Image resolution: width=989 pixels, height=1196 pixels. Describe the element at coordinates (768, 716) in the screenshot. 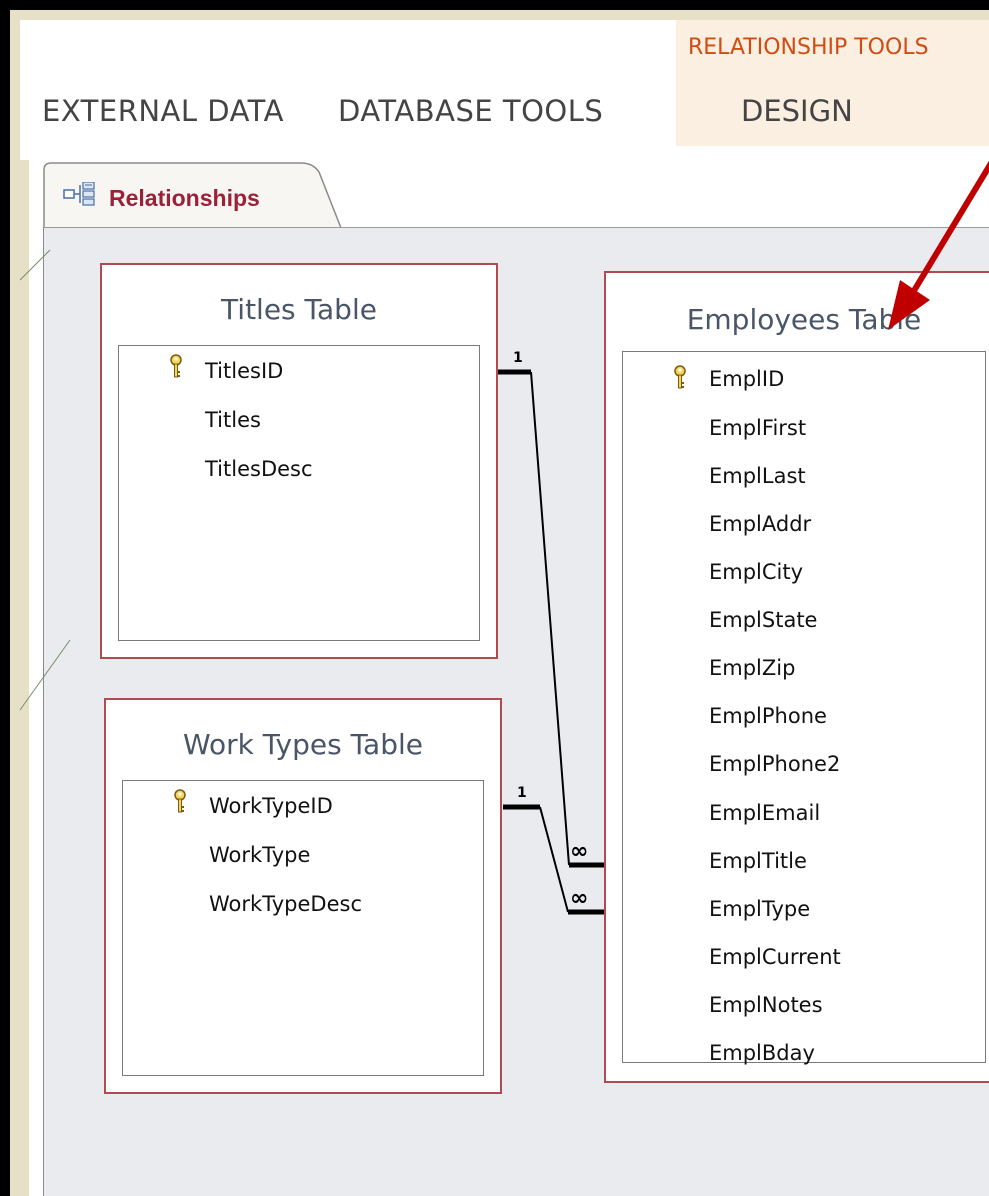

I see `field-emplphone: EmplPhone` at that location.